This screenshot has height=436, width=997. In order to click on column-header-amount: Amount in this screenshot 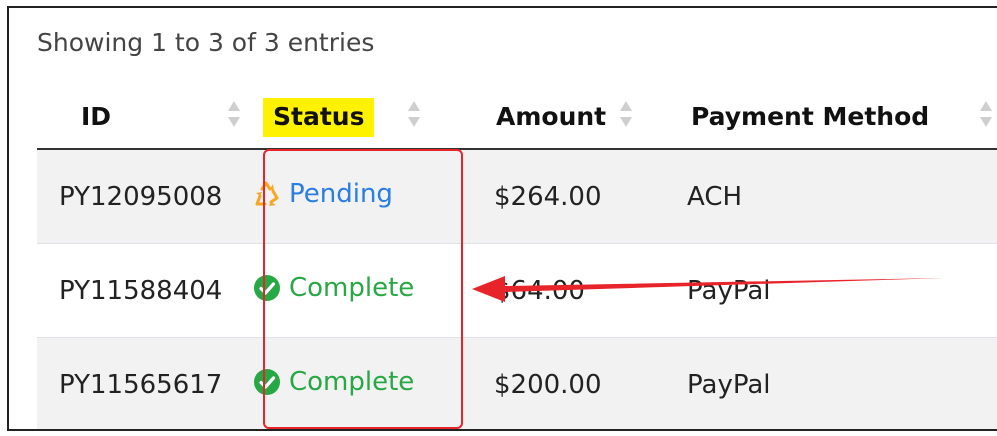, I will do `click(559, 117)`.